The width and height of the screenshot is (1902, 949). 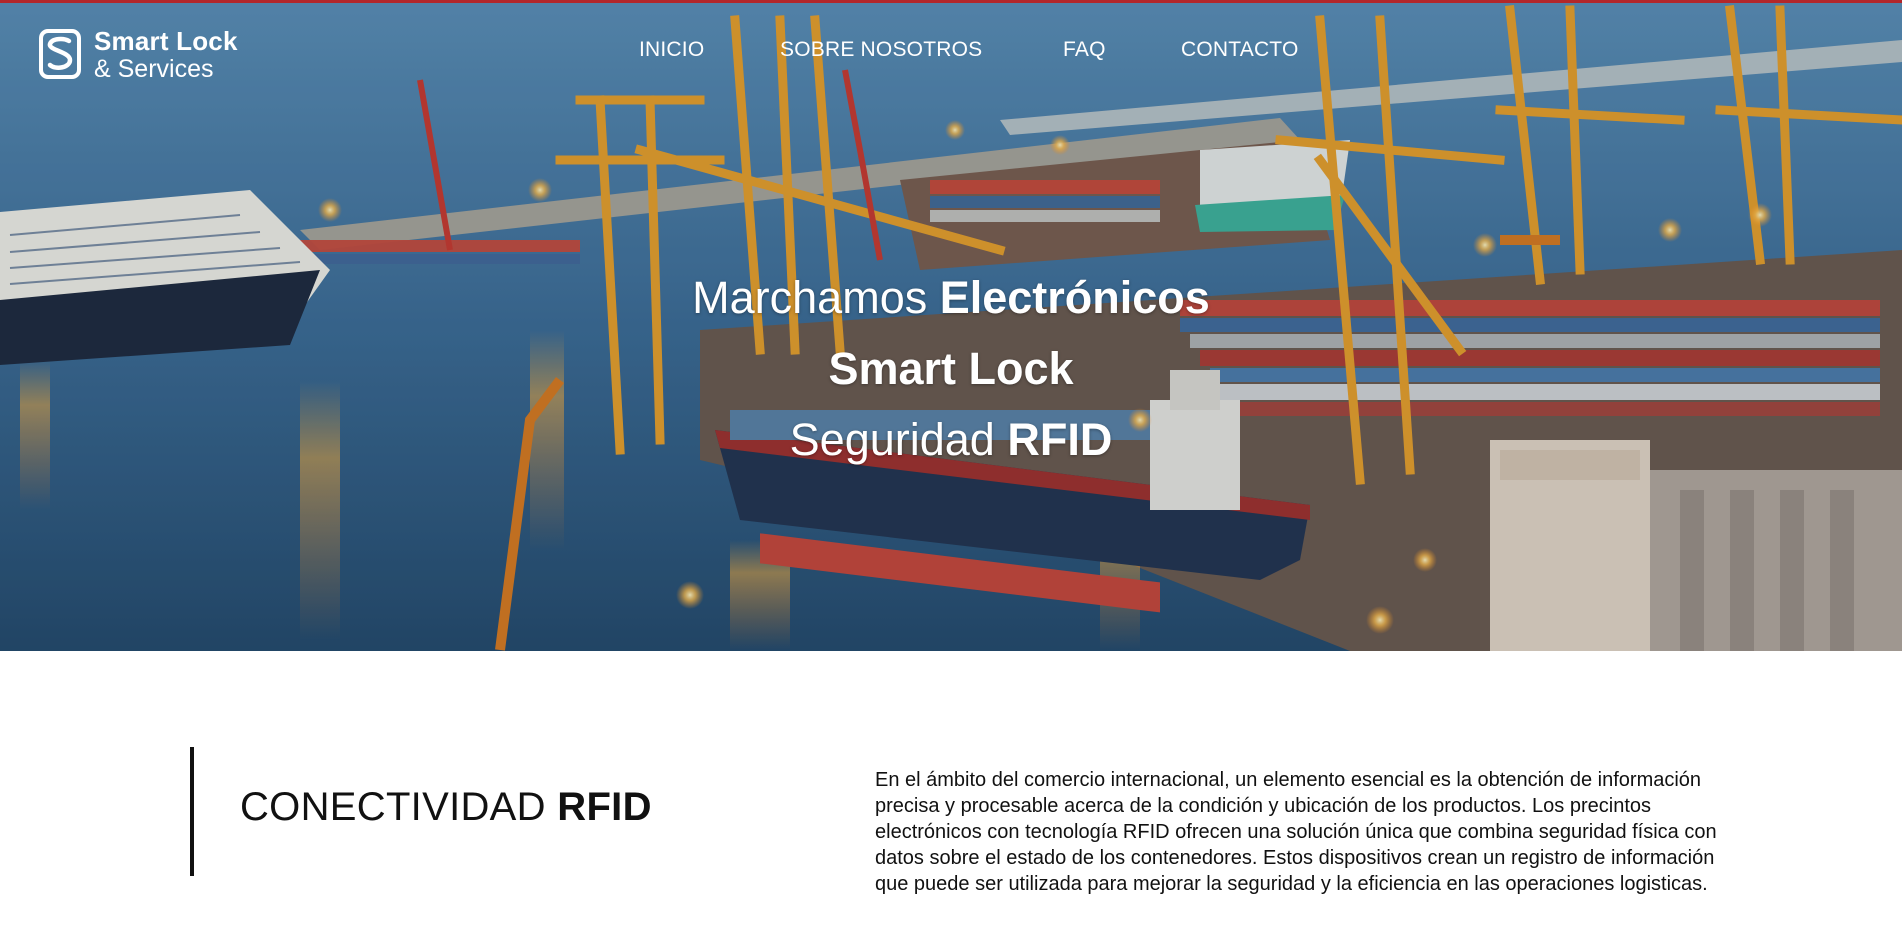 I want to click on hero-line-1-bold: Electrónicos, so click(x=1074, y=297).